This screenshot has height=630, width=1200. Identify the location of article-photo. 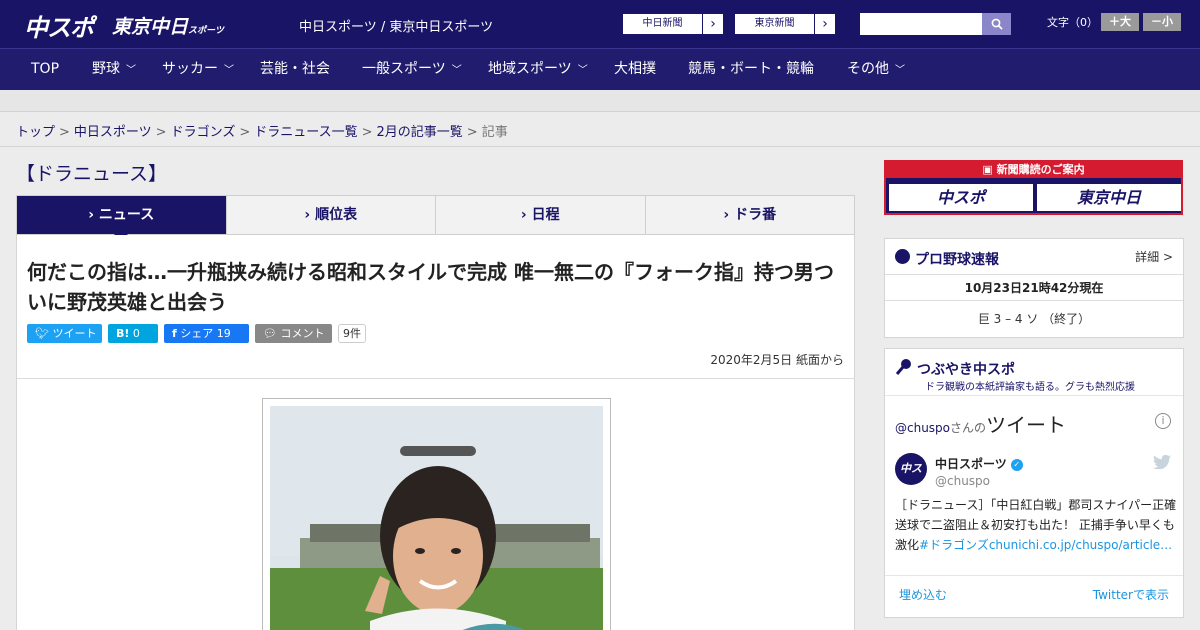
(436, 514).